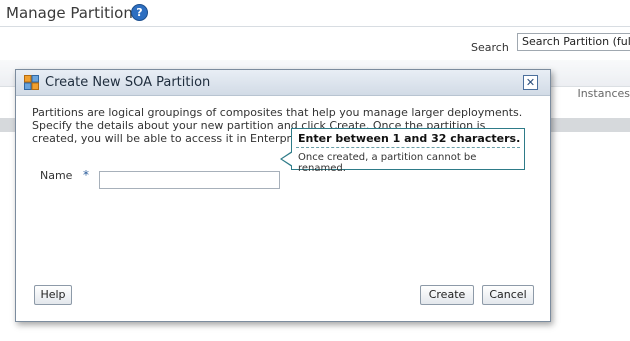  What do you see at coordinates (447, 295) in the screenshot?
I see `create-button: Create` at bounding box center [447, 295].